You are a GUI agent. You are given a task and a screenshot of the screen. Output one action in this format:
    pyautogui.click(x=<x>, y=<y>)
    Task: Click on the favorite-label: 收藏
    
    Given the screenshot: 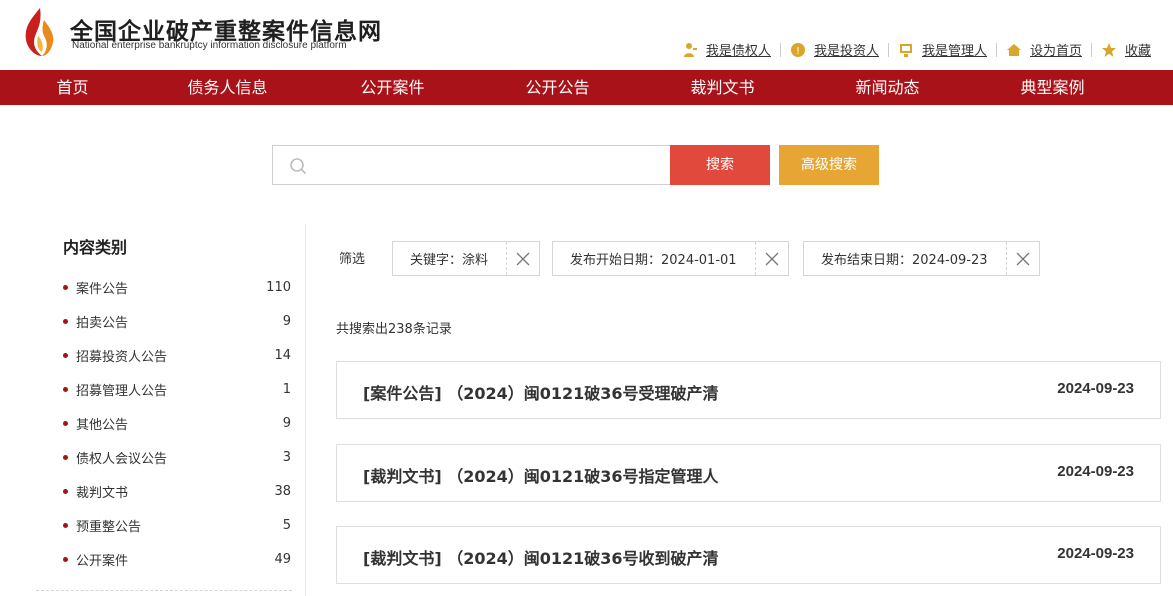 What is the action you would take?
    pyautogui.click(x=1137, y=51)
    